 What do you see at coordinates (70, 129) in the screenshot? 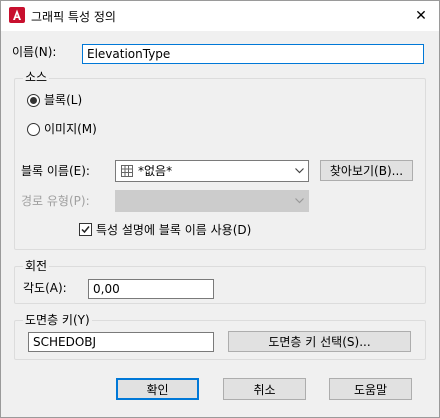
I see `image-radio-label: 이미지(M)` at bounding box center [70, 129].